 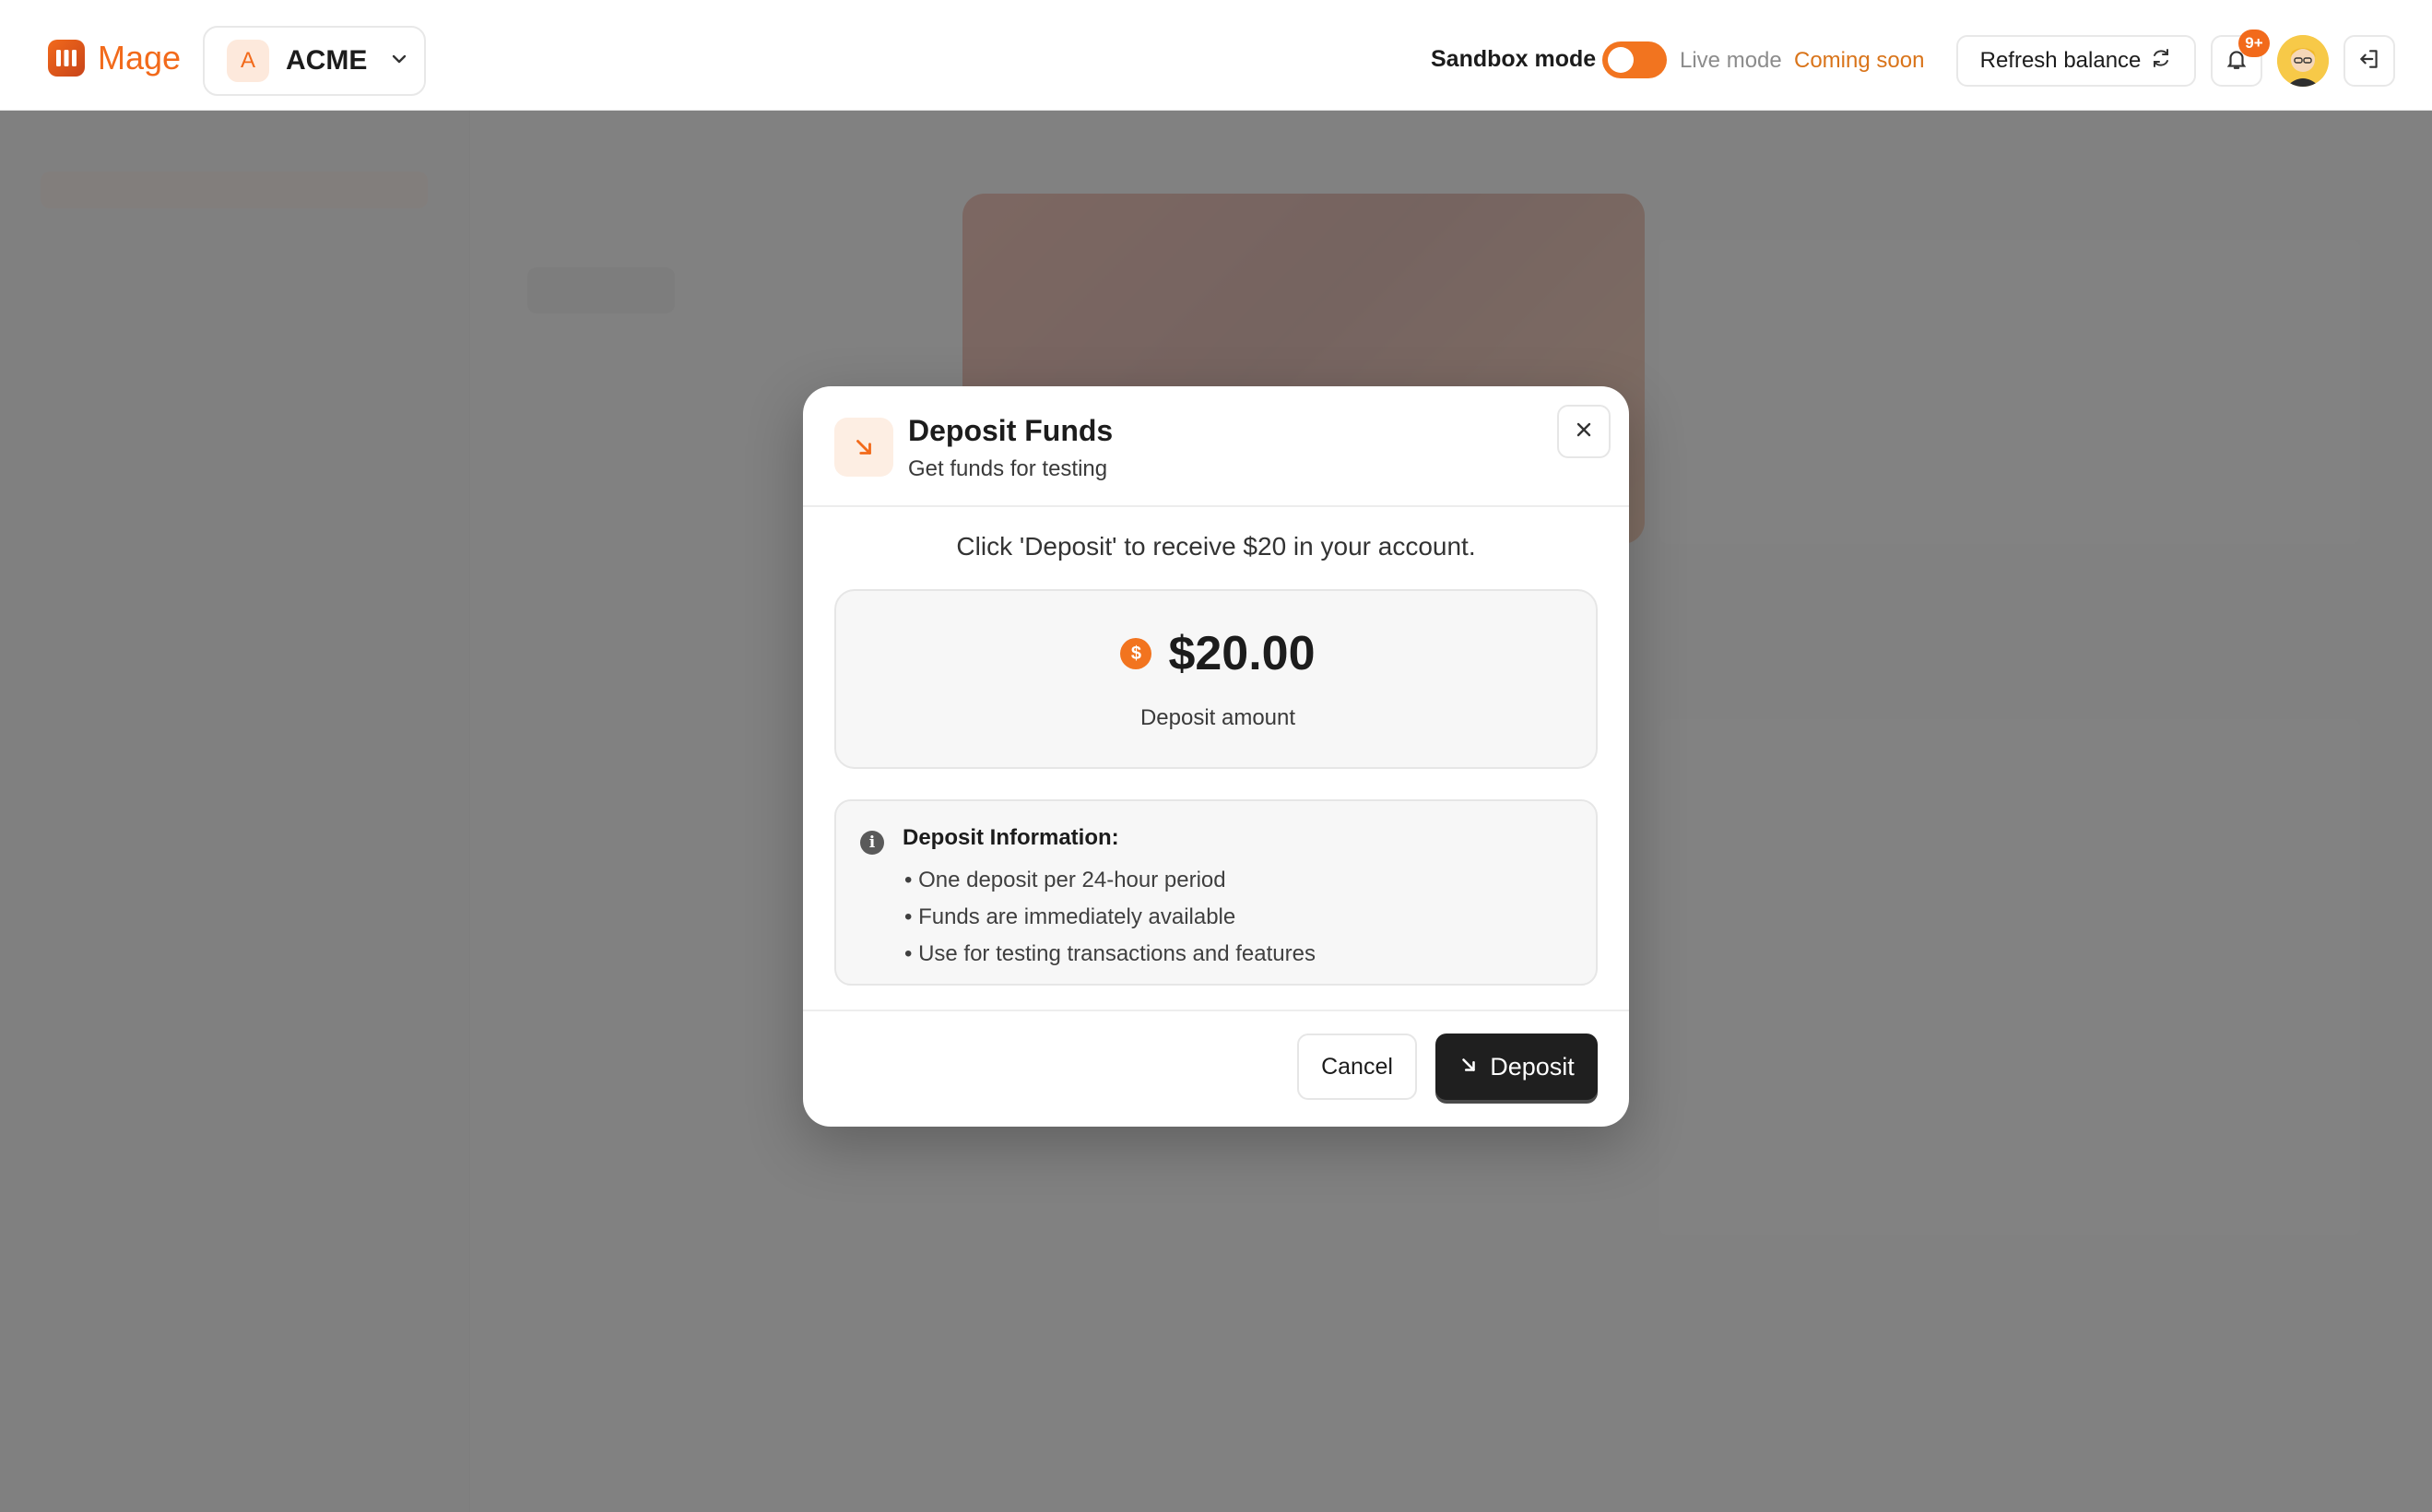 I want to click on deposit-button: Deposit, so click(x=1516, y=1067).